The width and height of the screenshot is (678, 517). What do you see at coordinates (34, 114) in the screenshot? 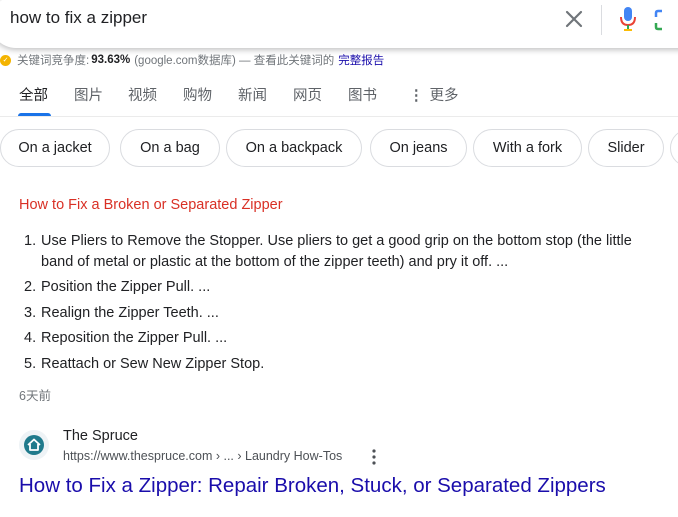
I see `active-tab-indicator` at bounding box center [34, 114].